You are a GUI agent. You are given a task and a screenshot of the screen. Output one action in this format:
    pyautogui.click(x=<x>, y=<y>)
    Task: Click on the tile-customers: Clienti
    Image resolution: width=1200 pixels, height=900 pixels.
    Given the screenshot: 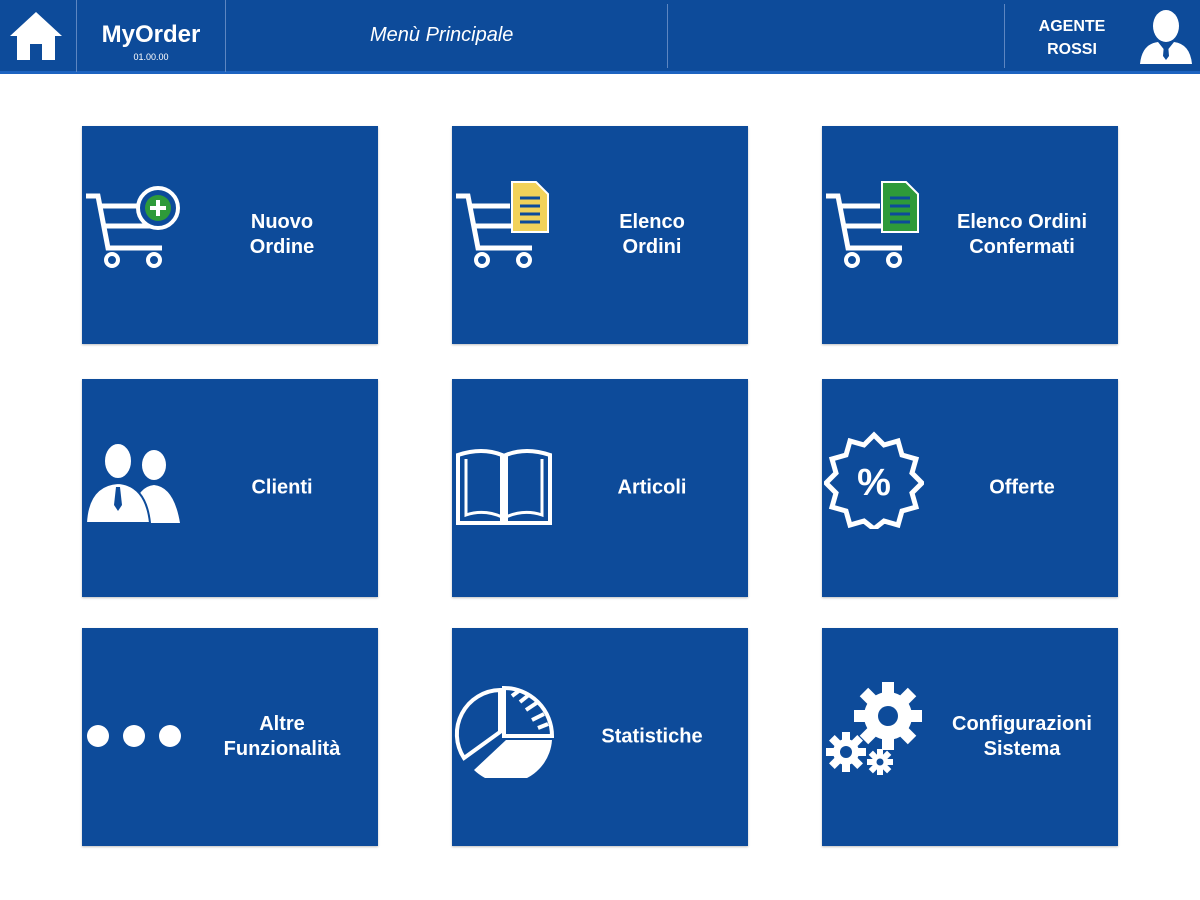 What is the action you would take?
    pyautogui.click(x=230, y=488)
    